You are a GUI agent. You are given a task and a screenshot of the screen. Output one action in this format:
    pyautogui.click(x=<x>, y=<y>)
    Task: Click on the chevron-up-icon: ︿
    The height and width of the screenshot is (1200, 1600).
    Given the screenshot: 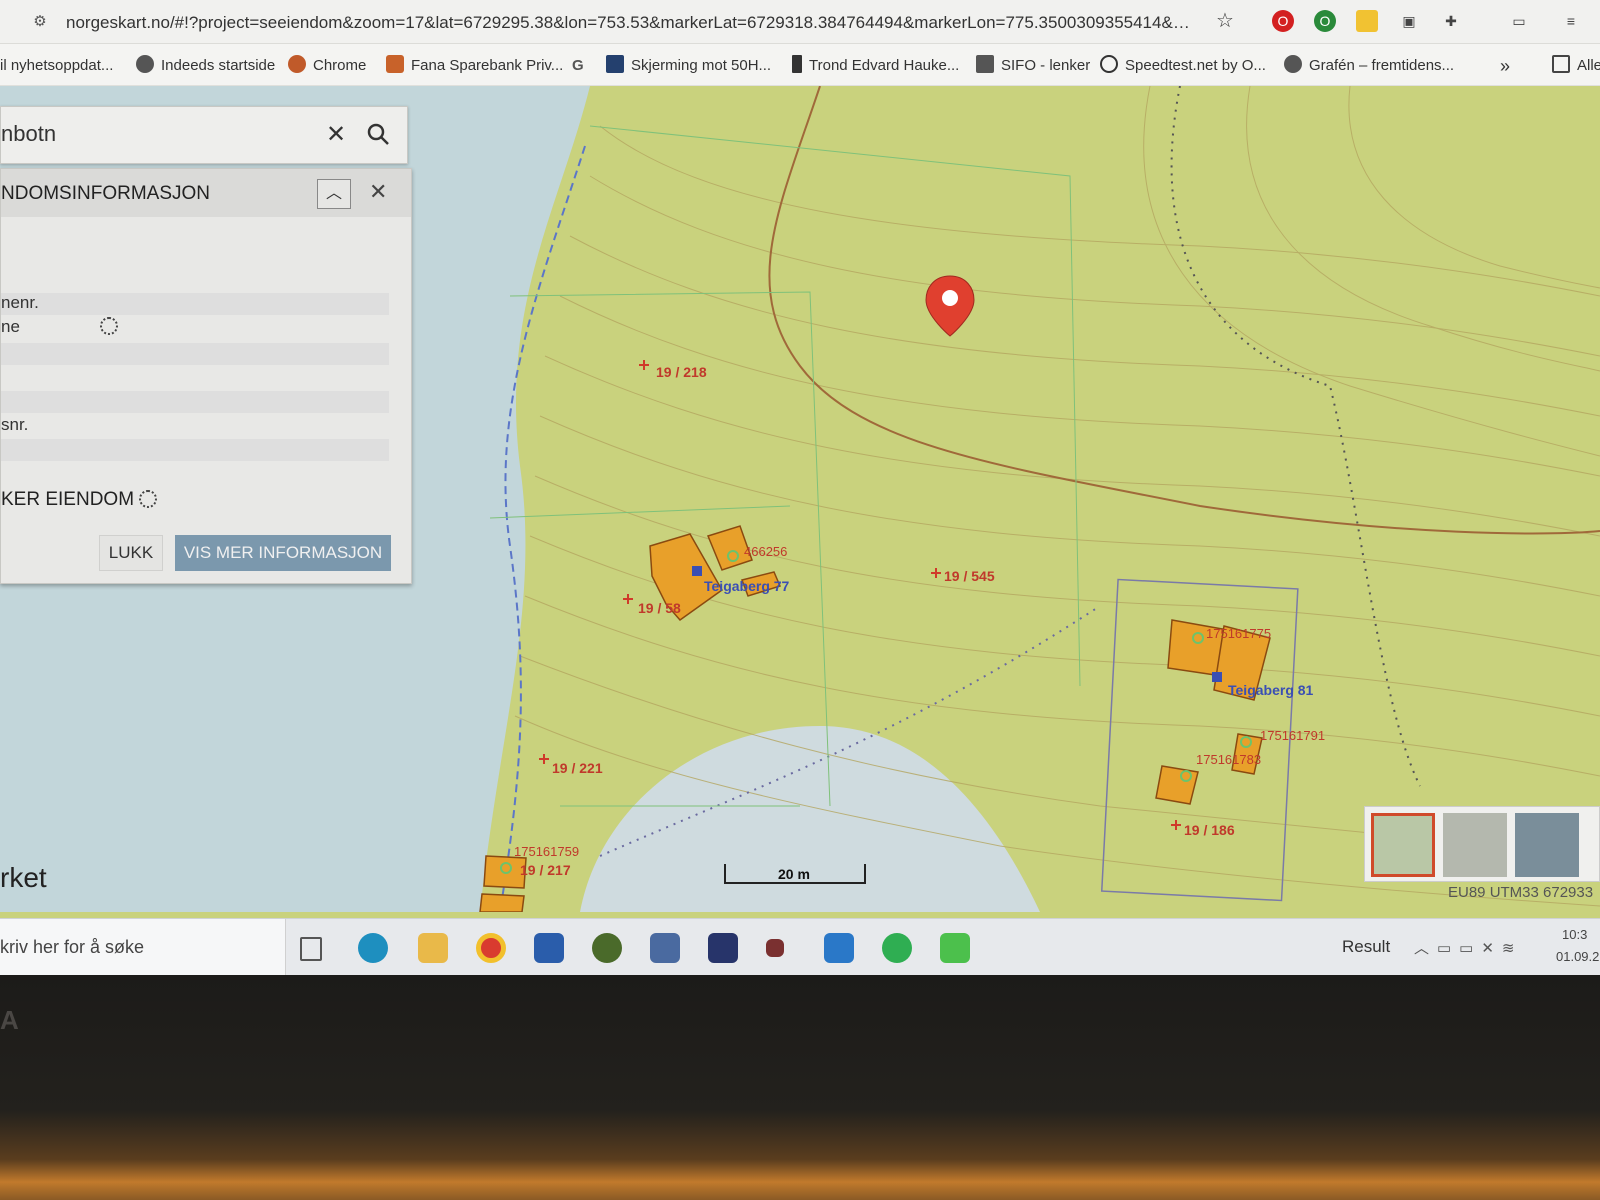 What is the action you would take?
    pyautogui.click(x=333, y=193)
    